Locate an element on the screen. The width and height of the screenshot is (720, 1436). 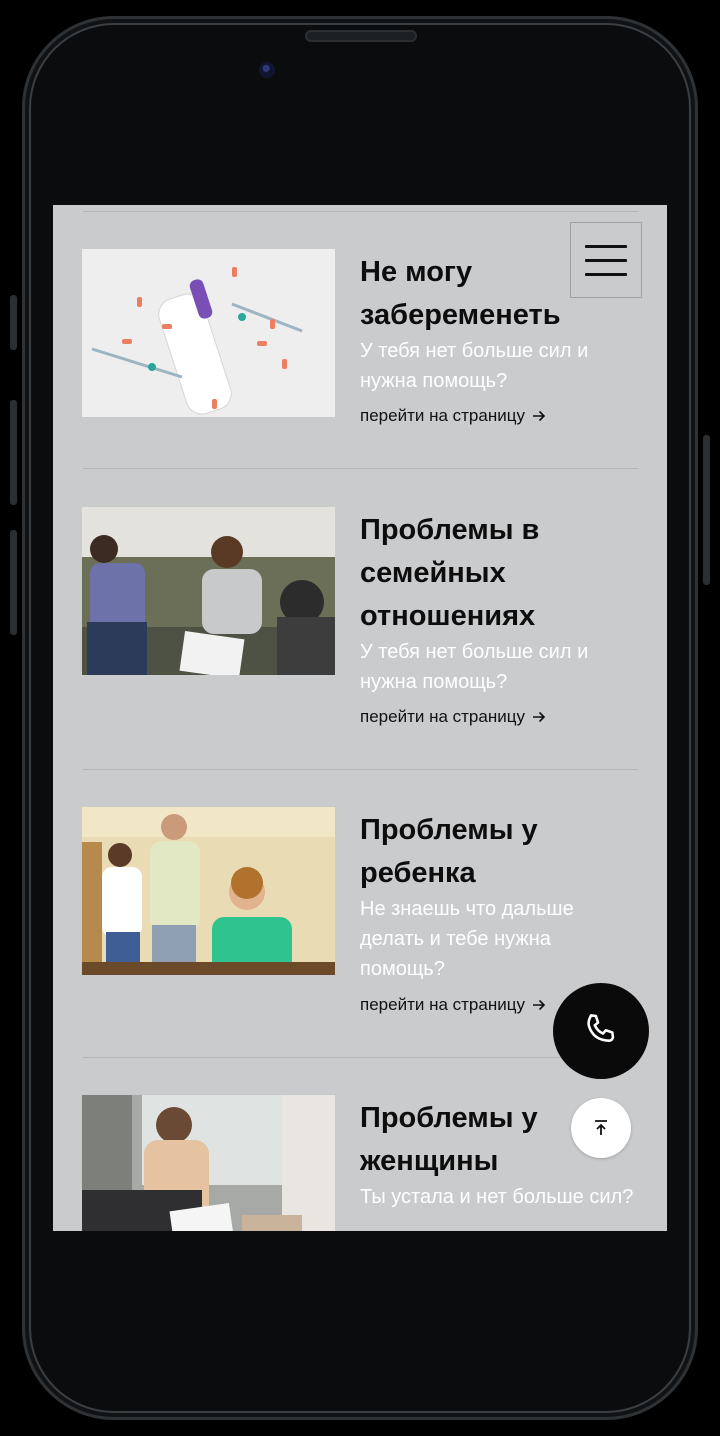
couple-therapy-photo is located at coordinates (208, 591).